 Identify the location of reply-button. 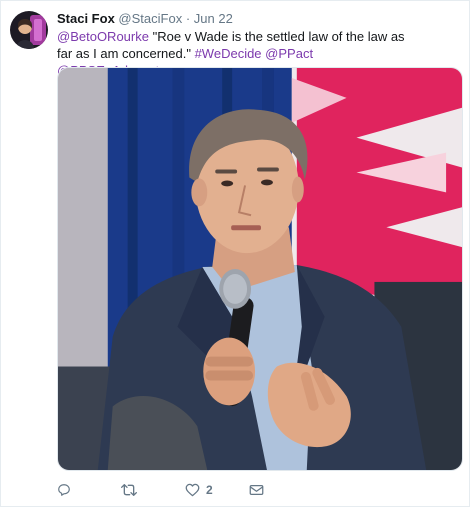
(89, 490).